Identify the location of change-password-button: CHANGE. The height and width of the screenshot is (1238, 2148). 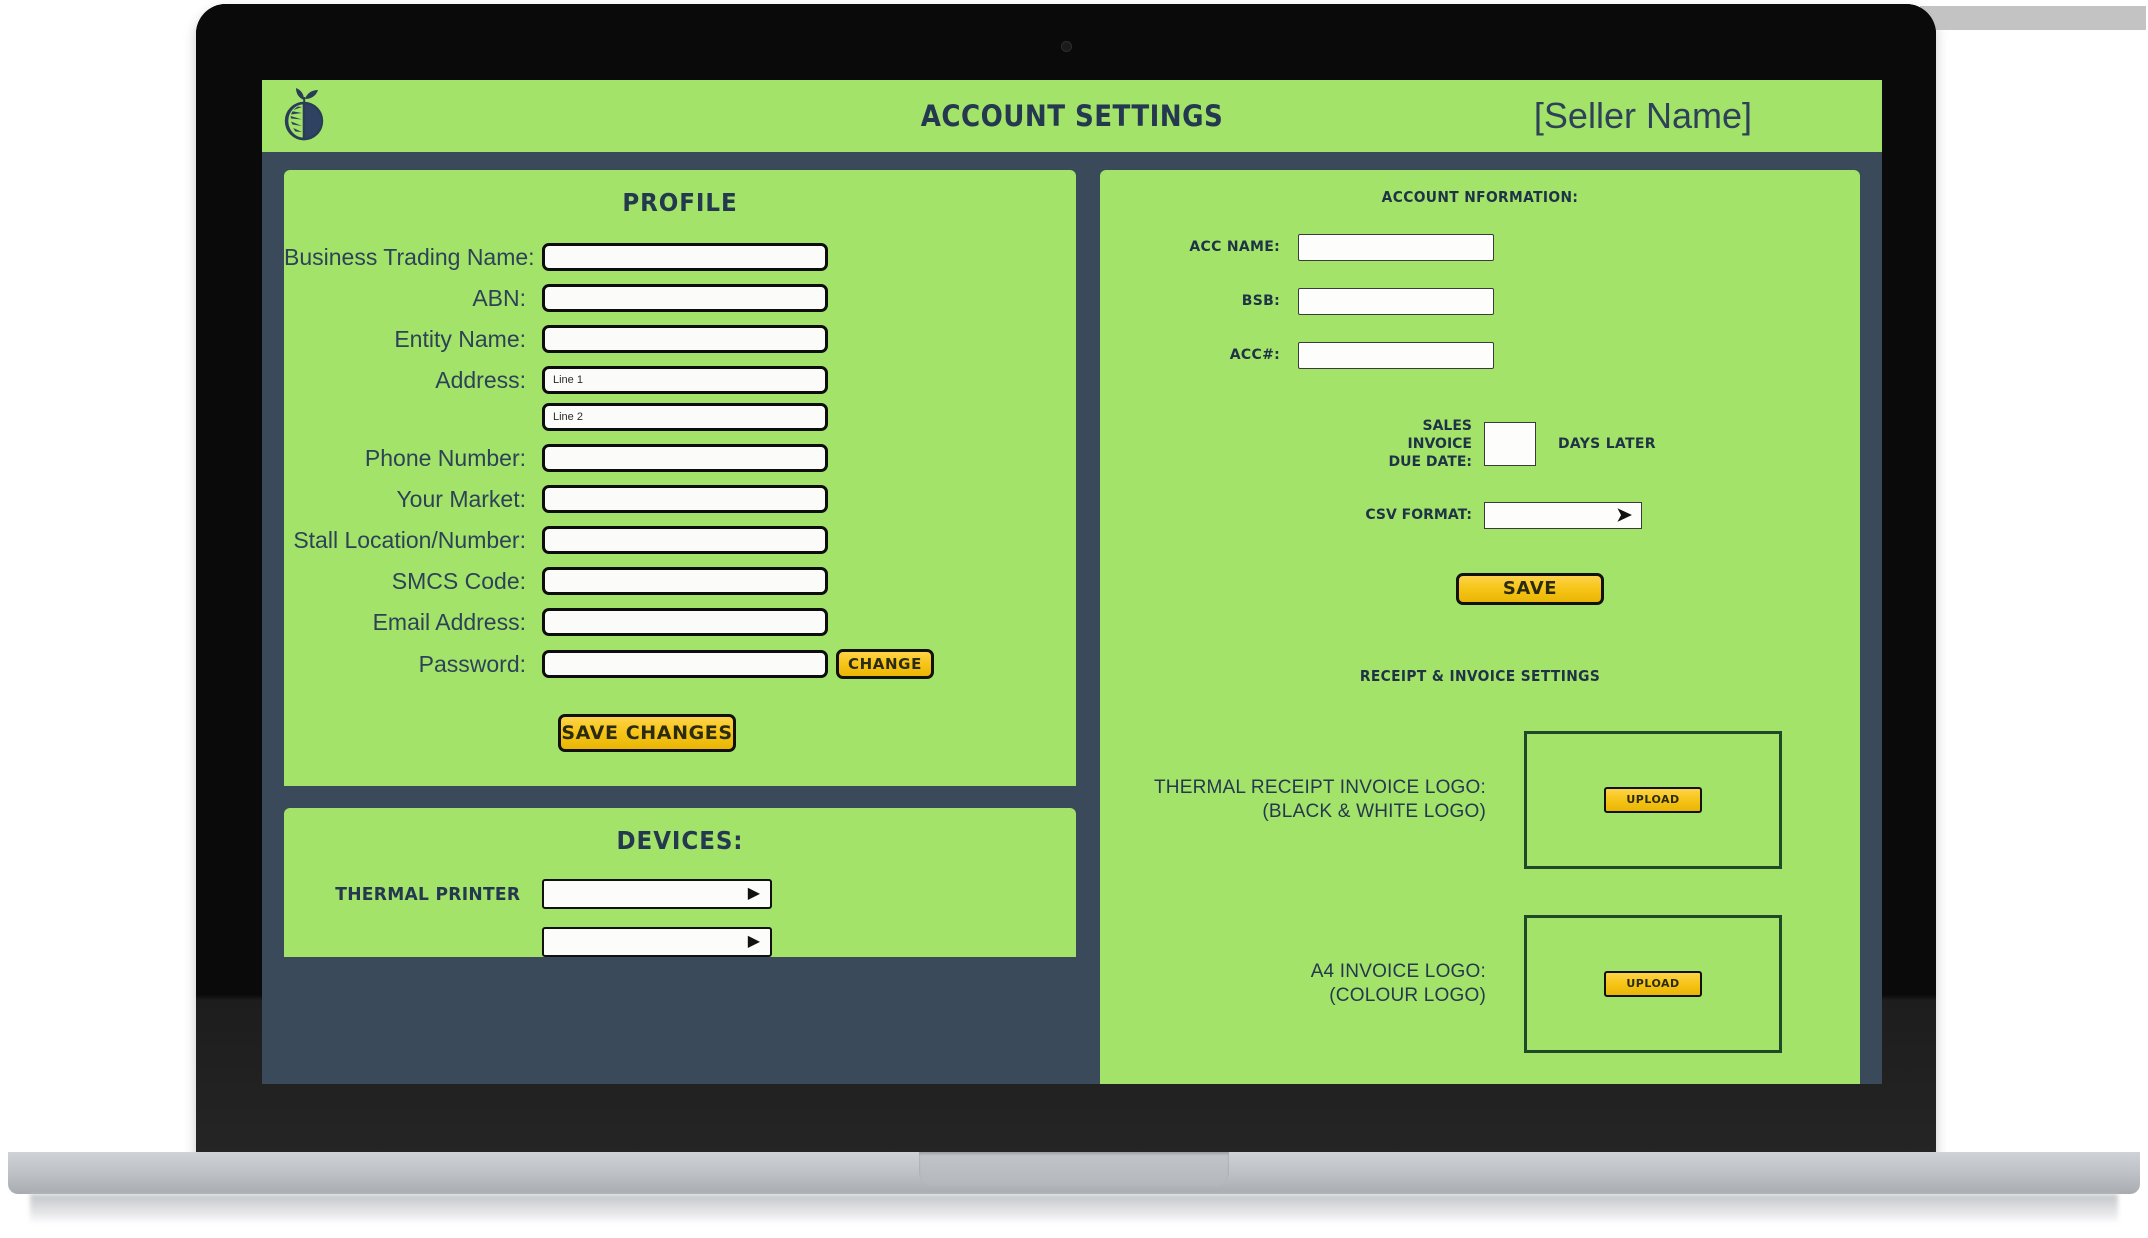
(885, 664).